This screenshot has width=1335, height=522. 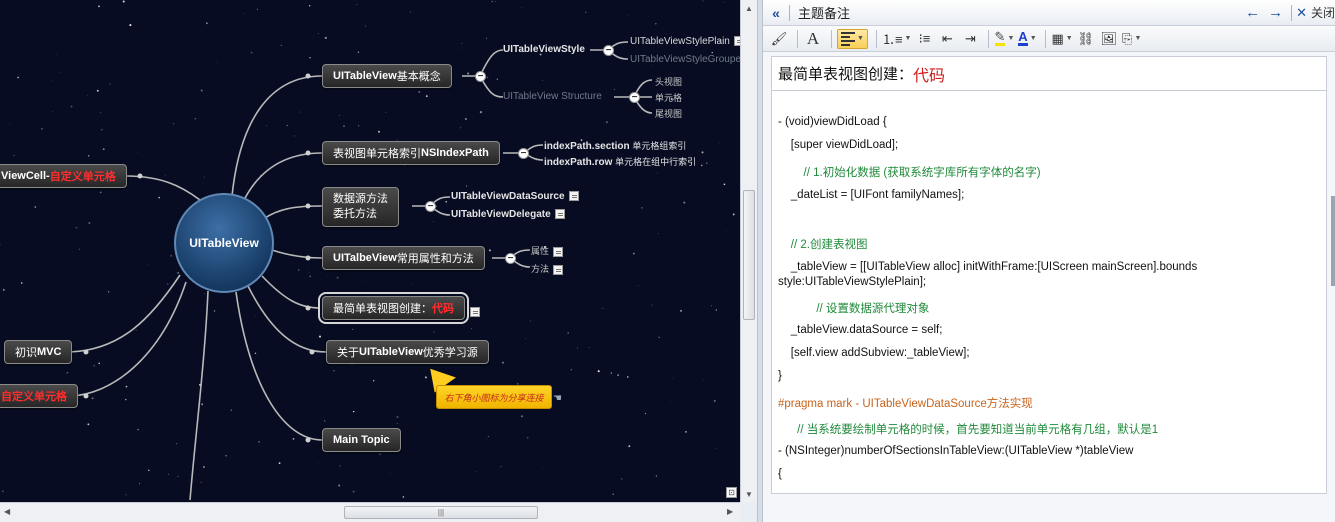 What do you see at coordinates (547, 250) in the screenshot?
I see `leaf-attrs: 属性` at bounding box center [547, 250].